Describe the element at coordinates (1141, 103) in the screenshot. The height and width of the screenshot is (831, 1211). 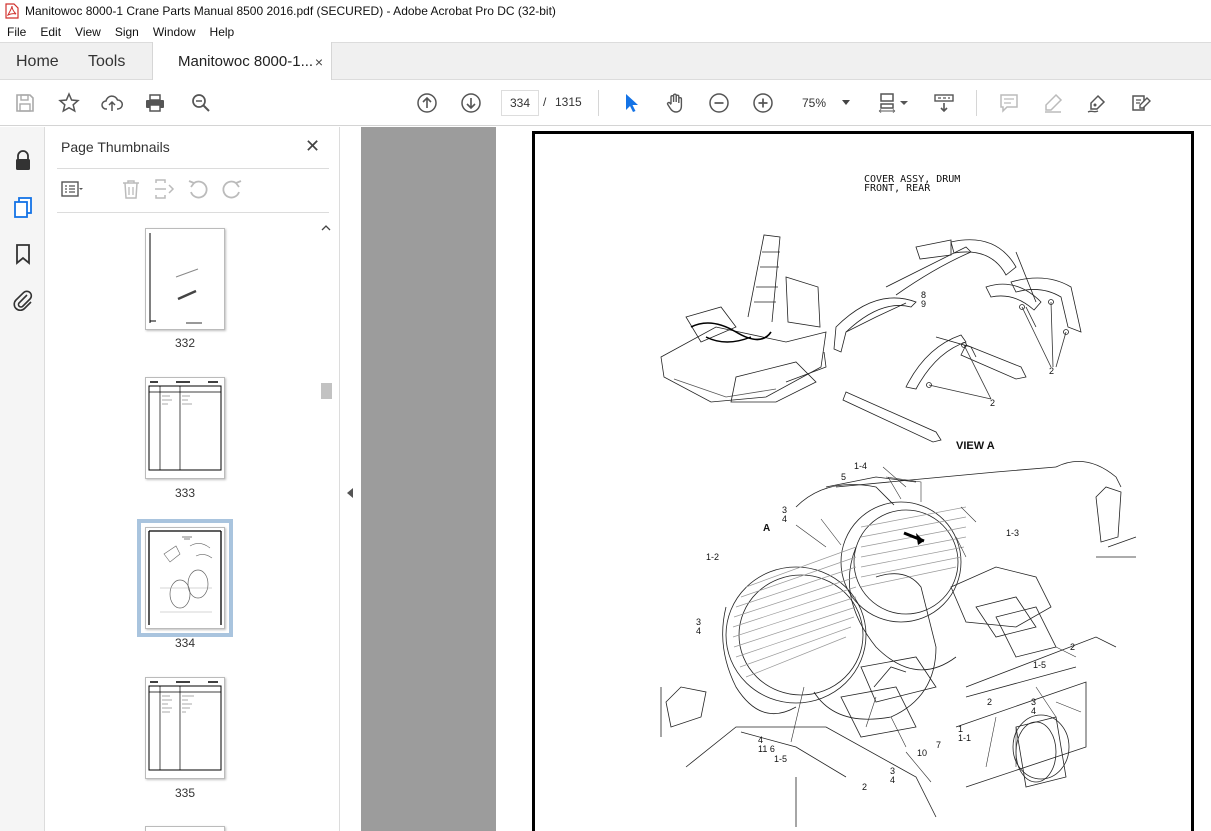
I see `edit-pdf-icon` at that location.